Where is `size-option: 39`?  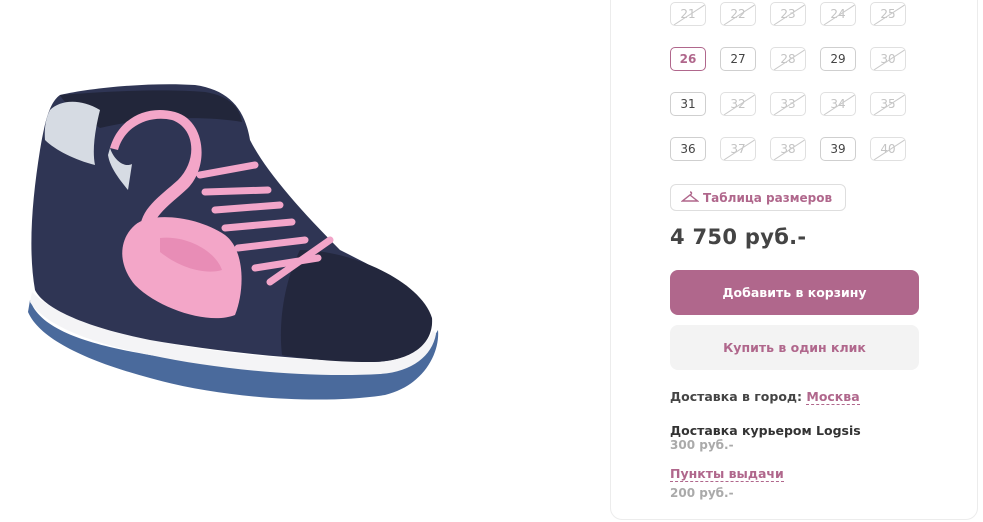 size-option: 39 is located at coordinates (838, 149).